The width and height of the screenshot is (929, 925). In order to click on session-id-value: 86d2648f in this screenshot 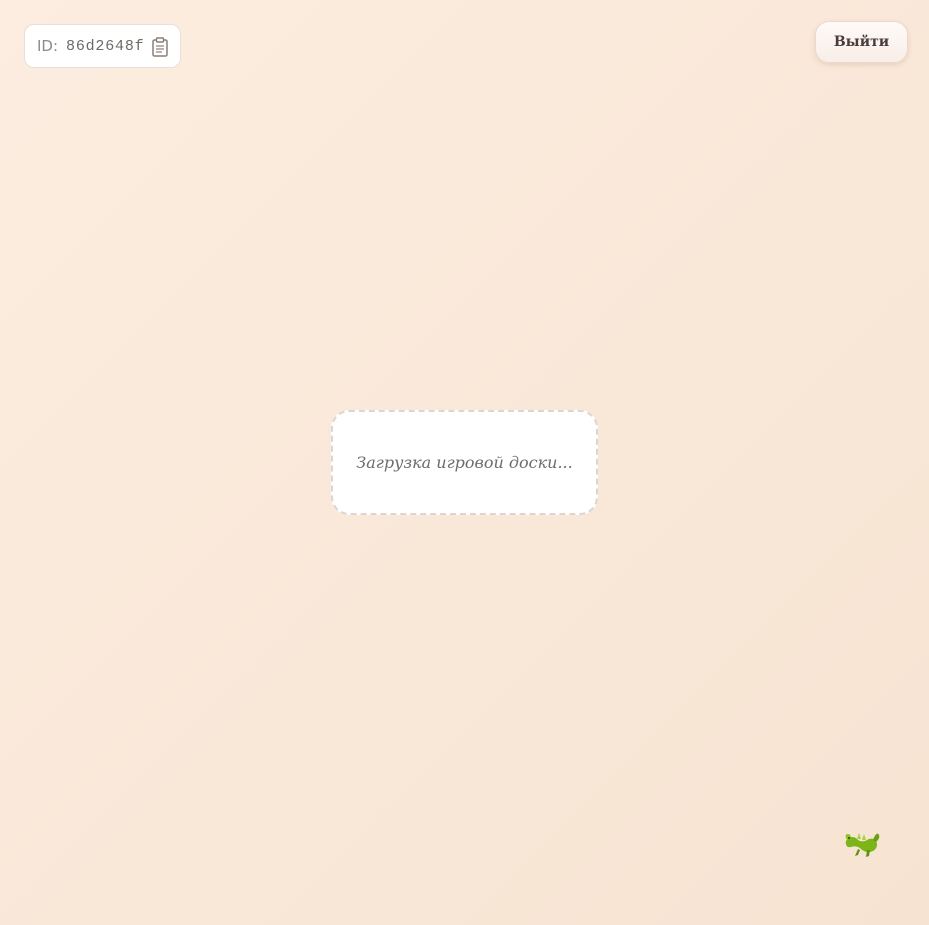, I will do `click(105, 46)`.